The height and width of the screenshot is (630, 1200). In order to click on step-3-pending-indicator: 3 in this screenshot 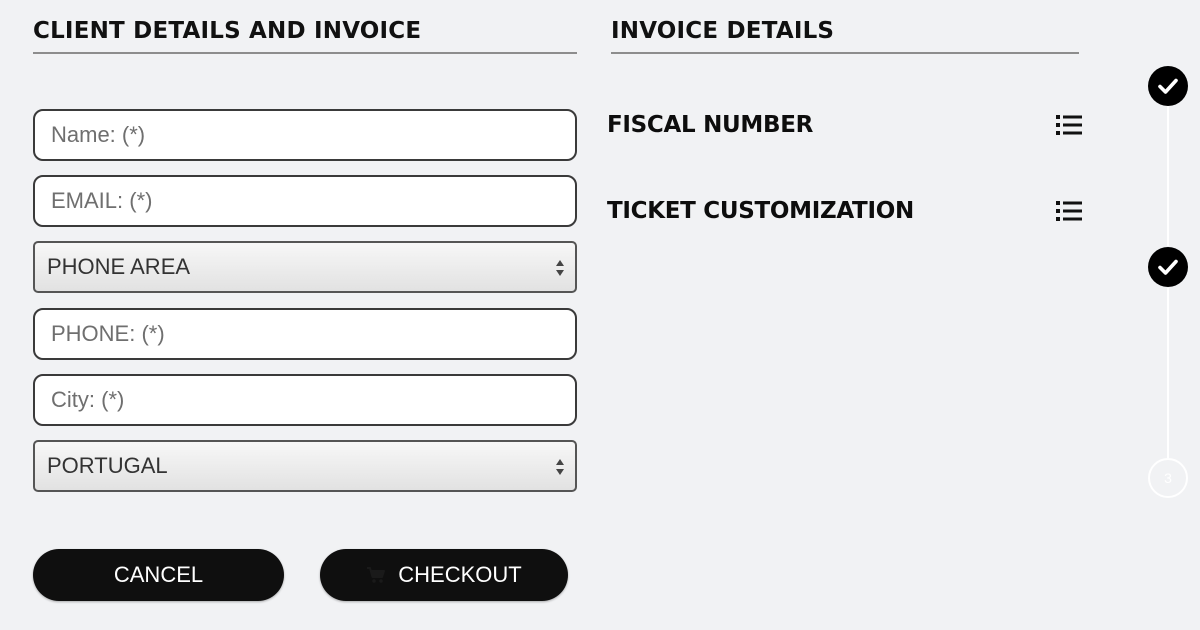, I will do `click(1168, 478)`.